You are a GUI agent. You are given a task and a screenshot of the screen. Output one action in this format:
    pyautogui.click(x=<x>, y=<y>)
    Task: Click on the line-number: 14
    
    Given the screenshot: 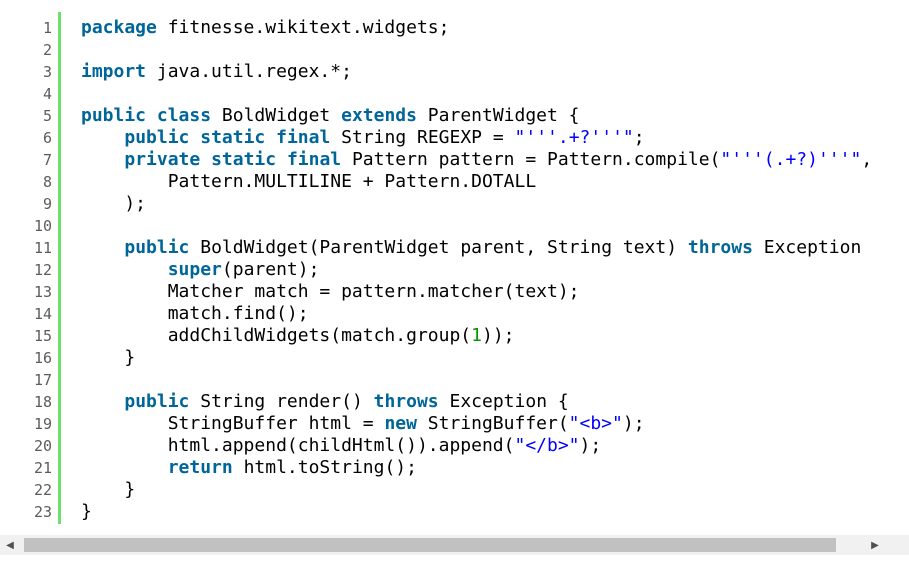 What is the action you would take?
    pyautogui.click(x=42, y=314)
    